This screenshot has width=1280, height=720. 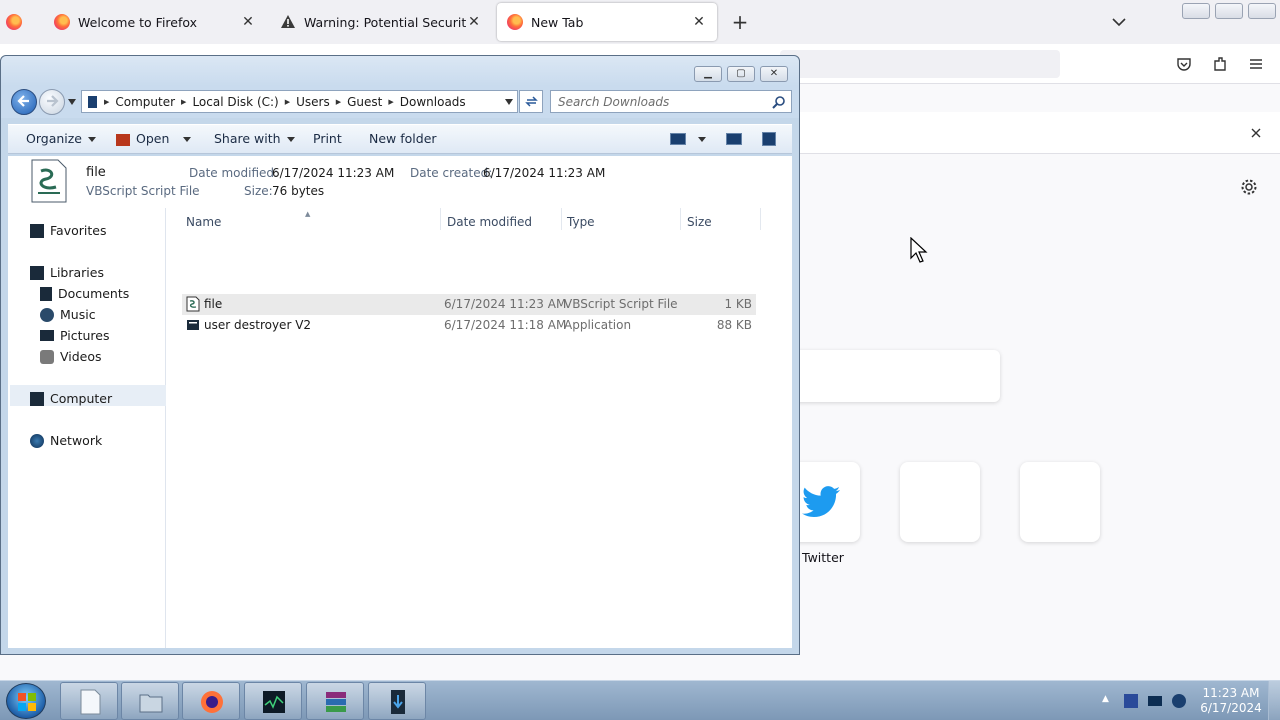 What do you see at coordinates (621, 304) in the screenshot?
I see `file-type: VBScript Script File` at bounding box center [621, 304].